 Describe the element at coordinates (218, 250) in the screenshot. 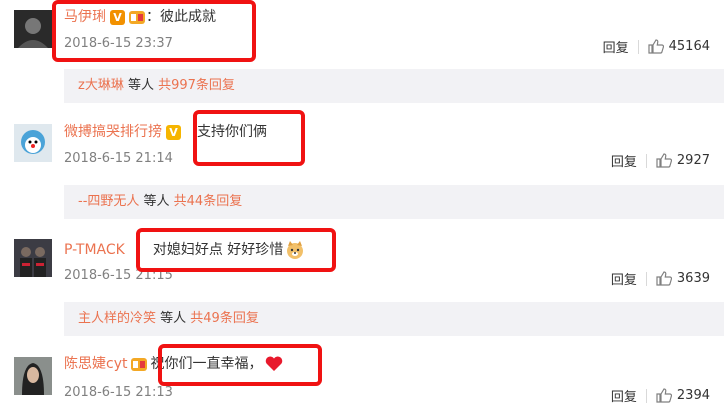

I see `comment-text: 对媳妇好点 好好珍惜` at that location.